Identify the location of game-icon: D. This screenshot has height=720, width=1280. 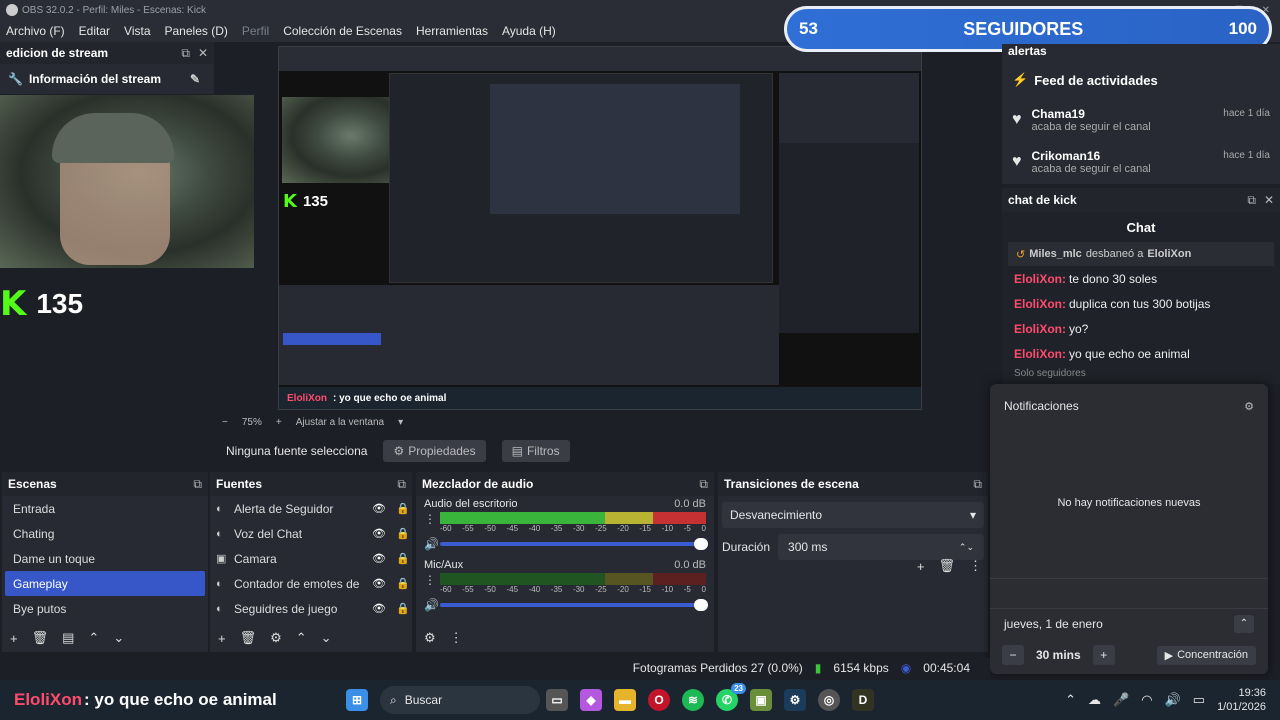
(863, 700).